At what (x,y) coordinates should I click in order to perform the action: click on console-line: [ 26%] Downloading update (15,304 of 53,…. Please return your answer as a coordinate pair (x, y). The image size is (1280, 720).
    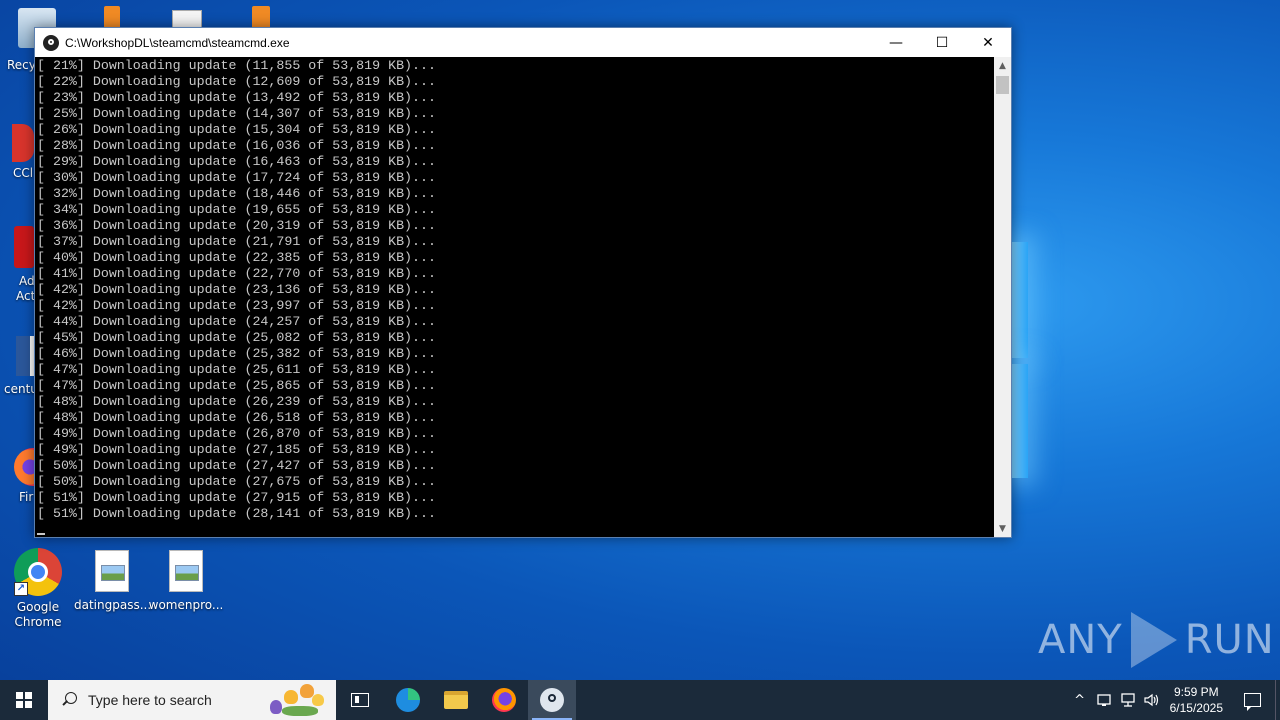
    Looking at the image, I should click on (236, 129).